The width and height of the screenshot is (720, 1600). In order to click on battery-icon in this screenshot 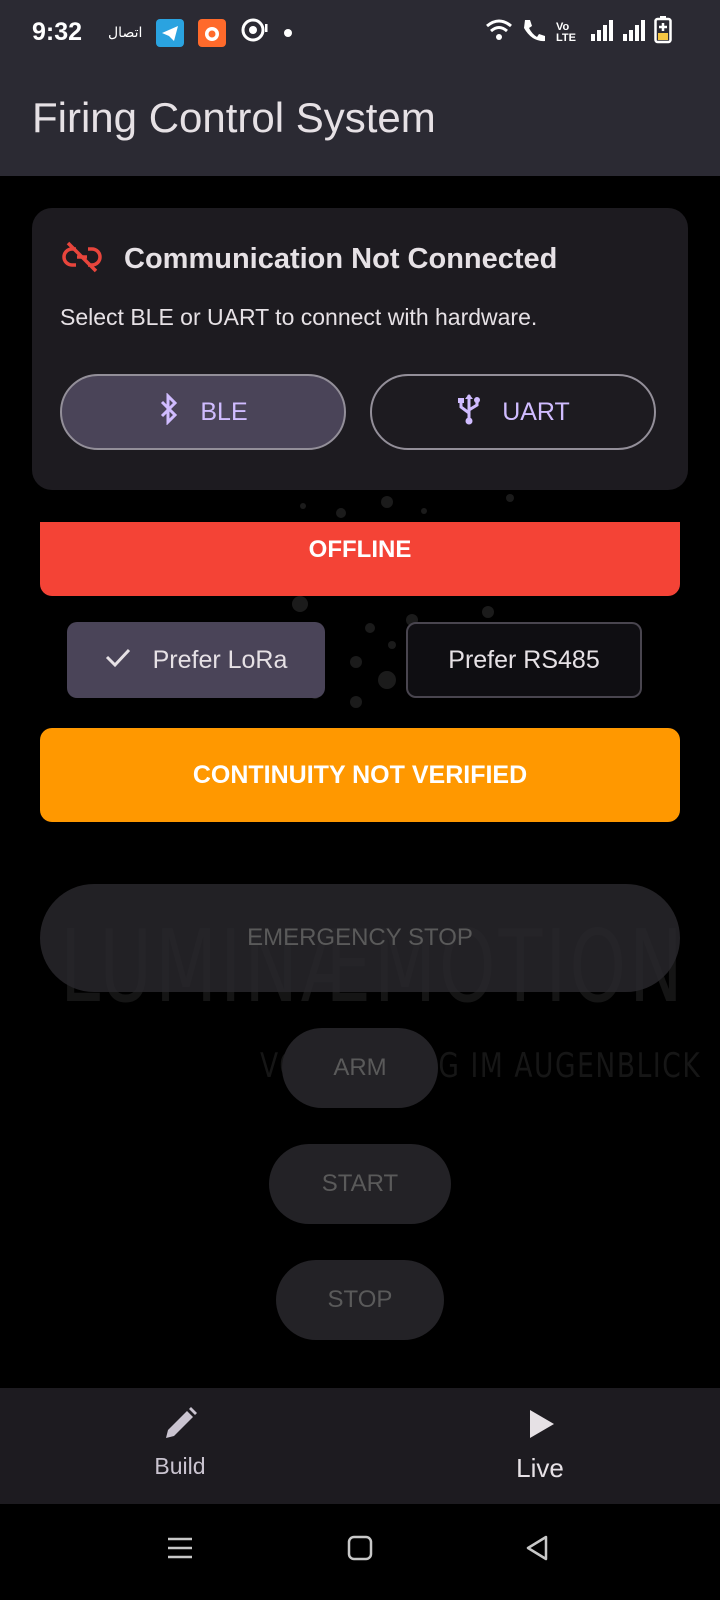, I will do `click(663, 32)`.